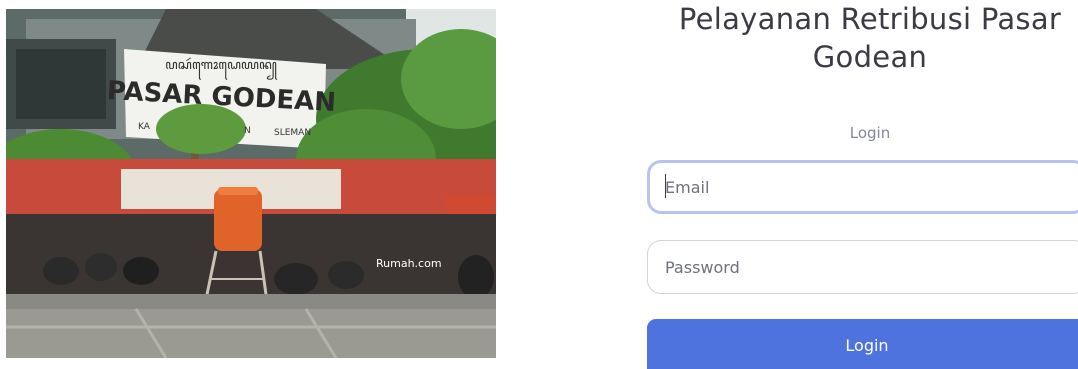 The width and height of the screenshot is (1078, 369). I want to click on watermark-text: Rumah.com, so click(409, 263).